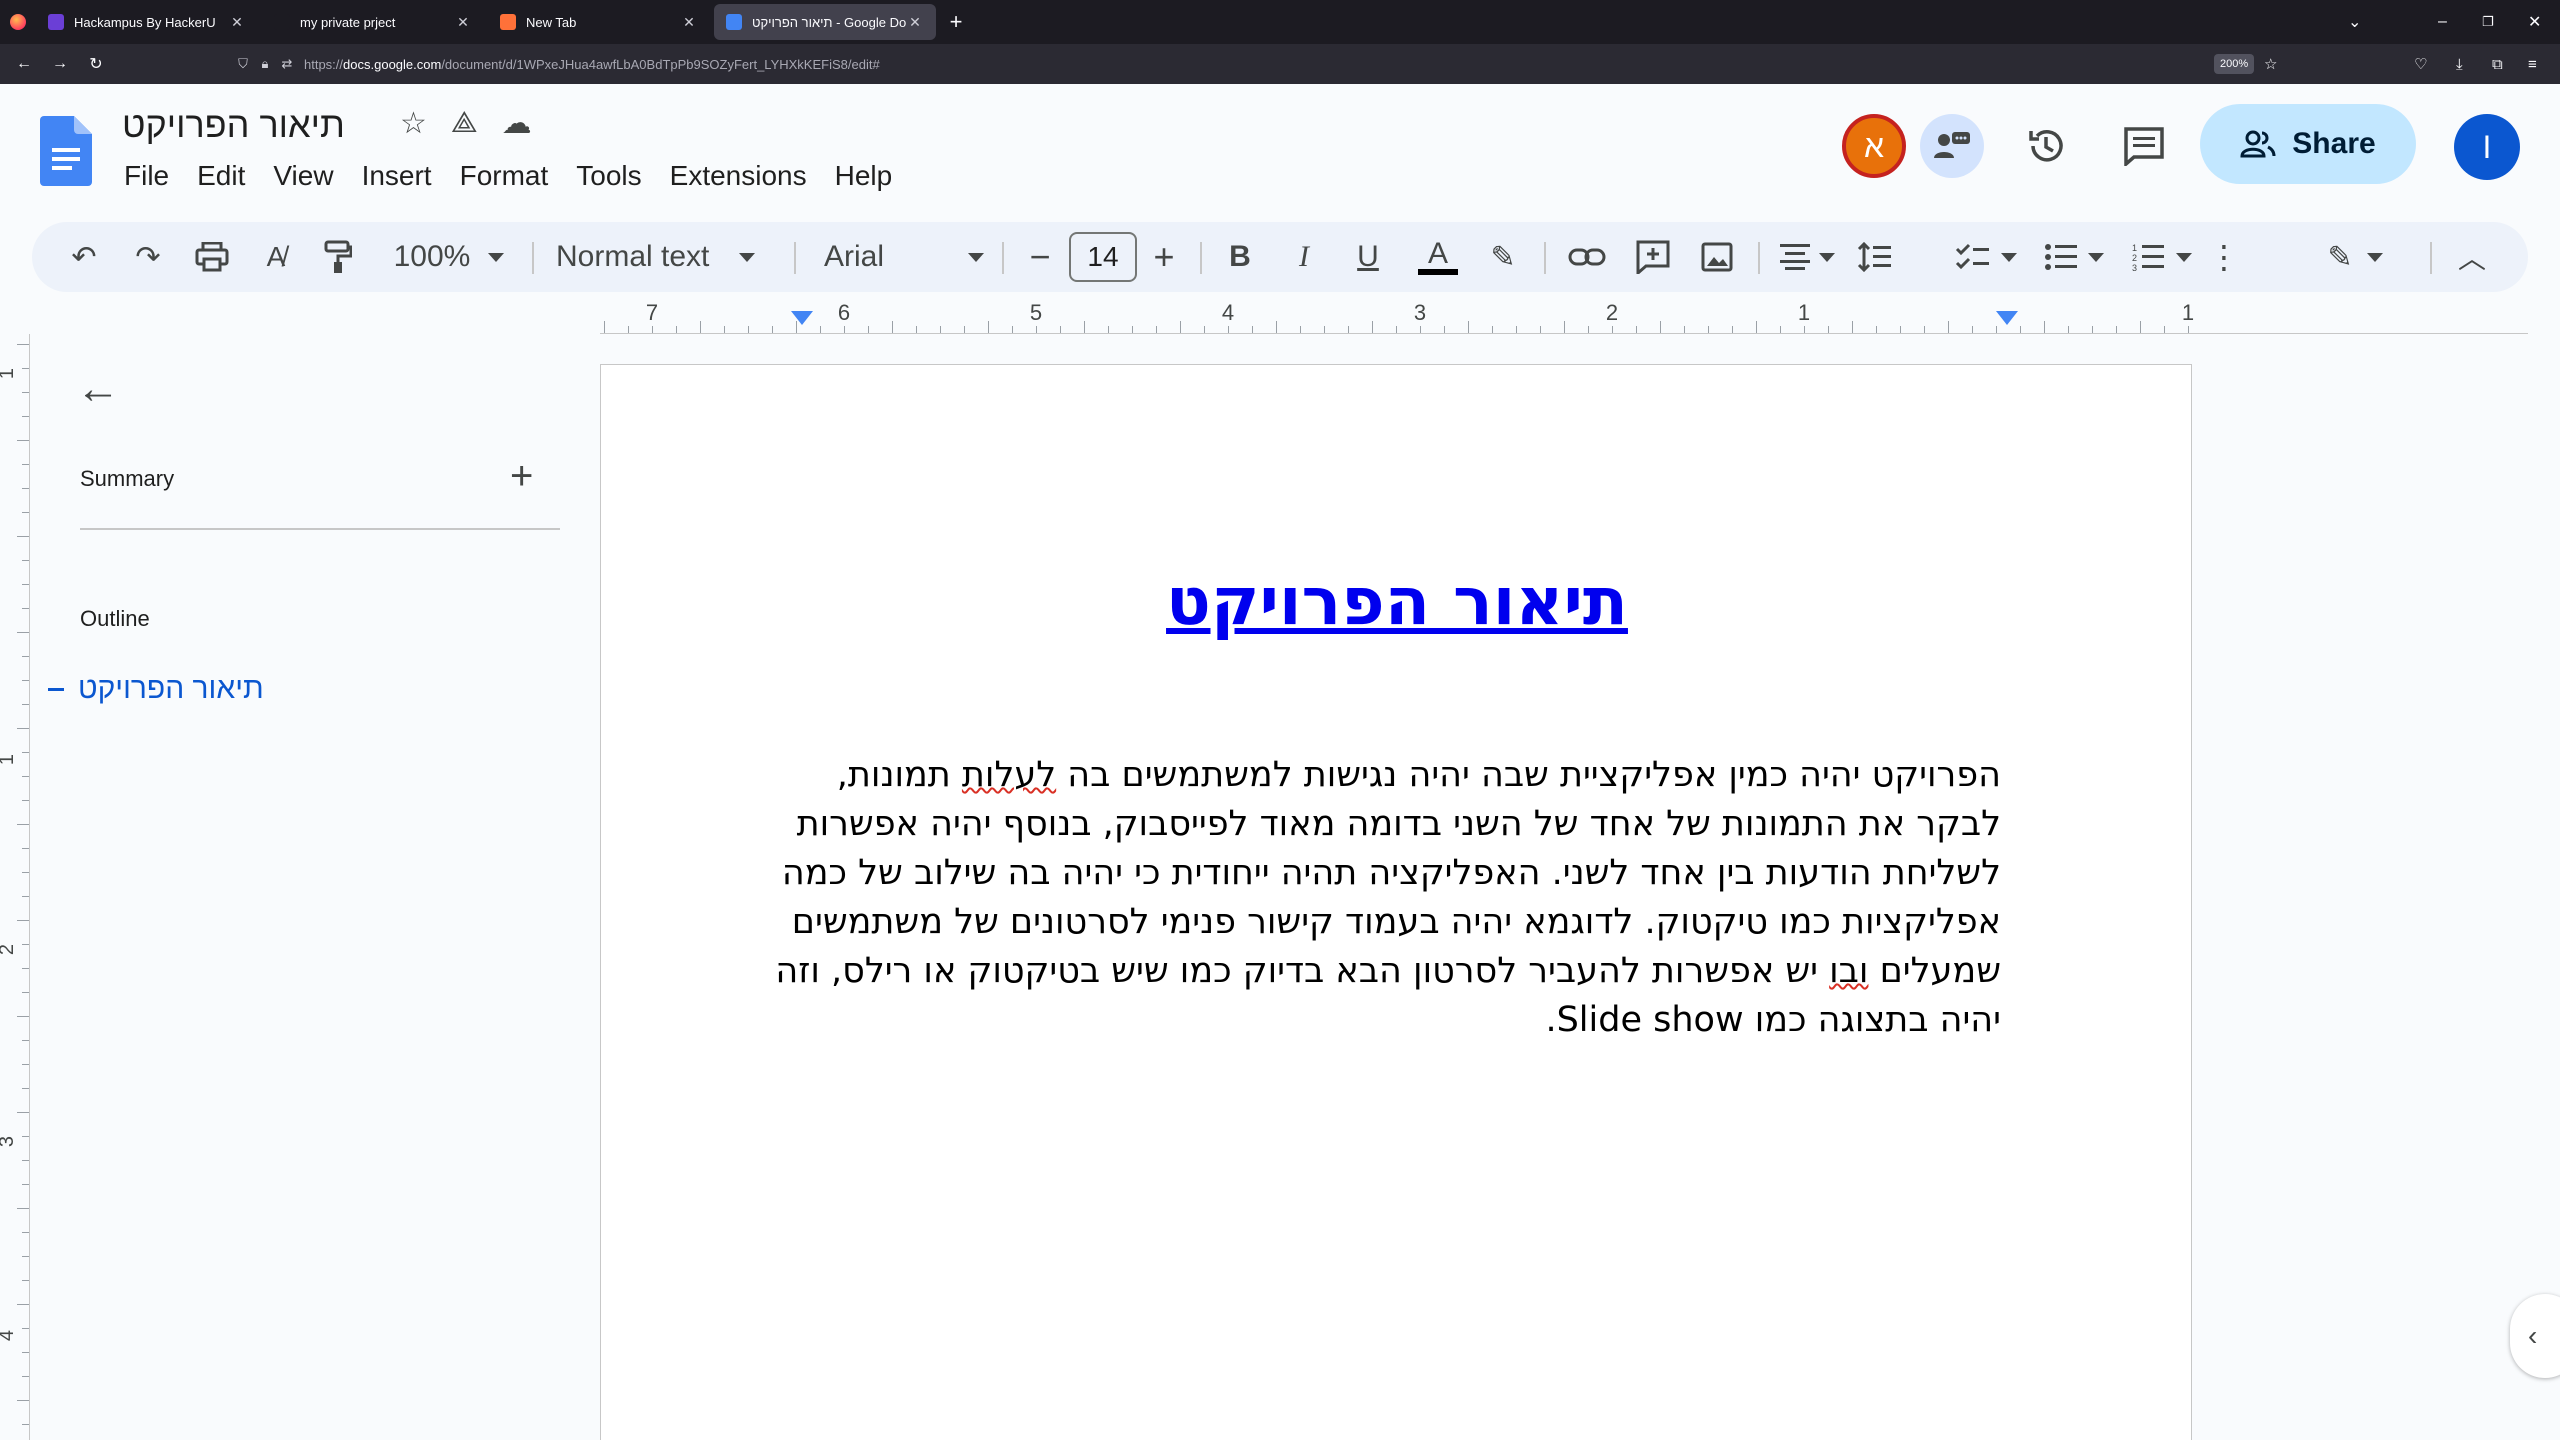 The height and width of the screenshot is (1440, 2560). Describe the element at coordinates (1164, 257) in the screenshot. I see `increase-font-size-icon: +` at that location.